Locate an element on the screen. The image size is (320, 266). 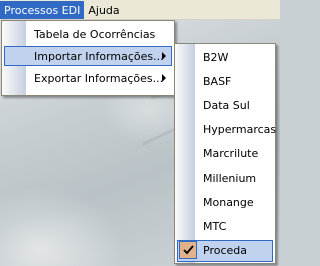
menu-ajuda-label: Ajuda is located at coordinates (104, 10).